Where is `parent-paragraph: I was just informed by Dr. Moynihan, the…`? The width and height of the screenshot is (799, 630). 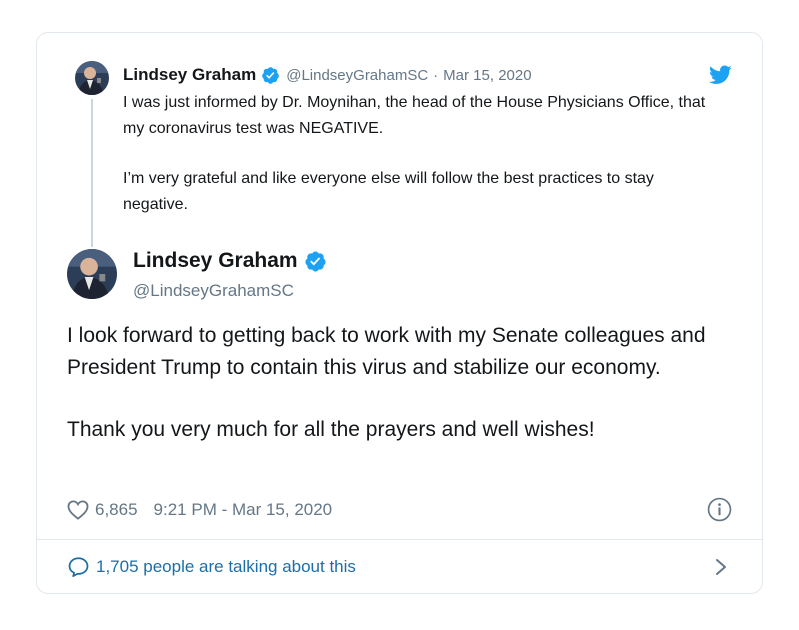
parent-paragraph: I was just informed by Dr. Moynihan, the… is located at coordinates (414, 115).